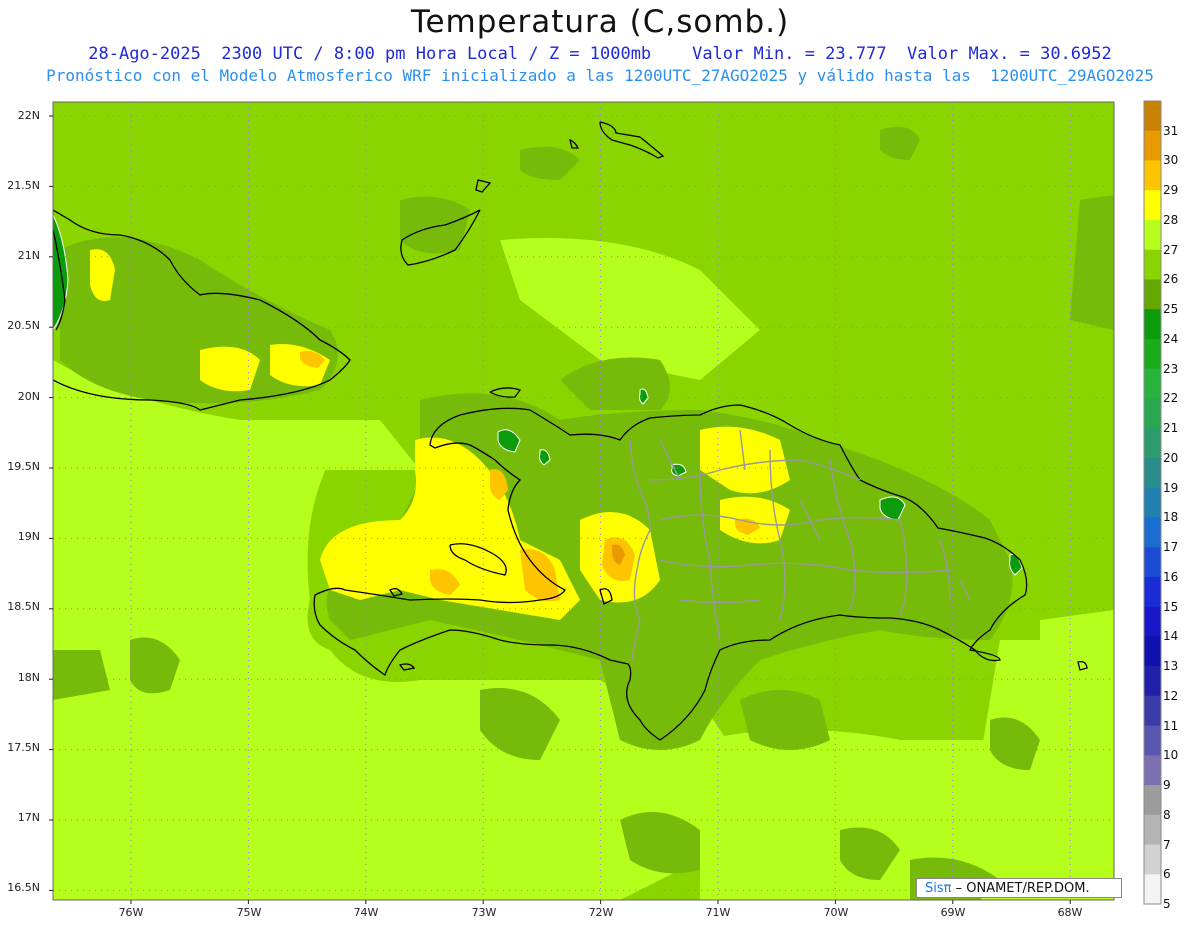  Describe the element at coordinates (1171, 487) in the screenshot. I see `colorbar-label: 19` at that location.